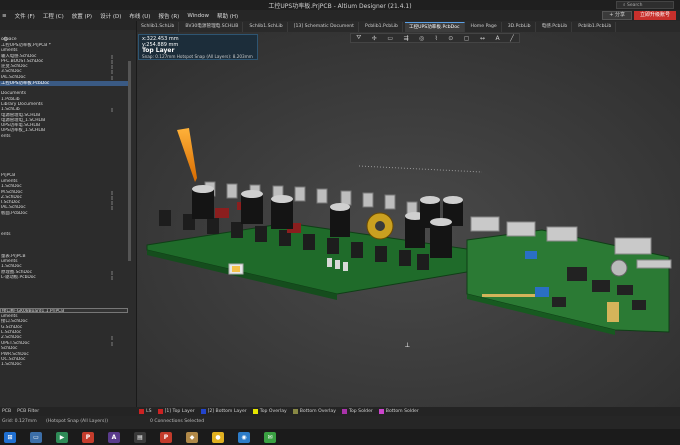  Describe the element at coordinates (64, 348) in the screenshot. I see `tree-item: SchDoc` at that location.